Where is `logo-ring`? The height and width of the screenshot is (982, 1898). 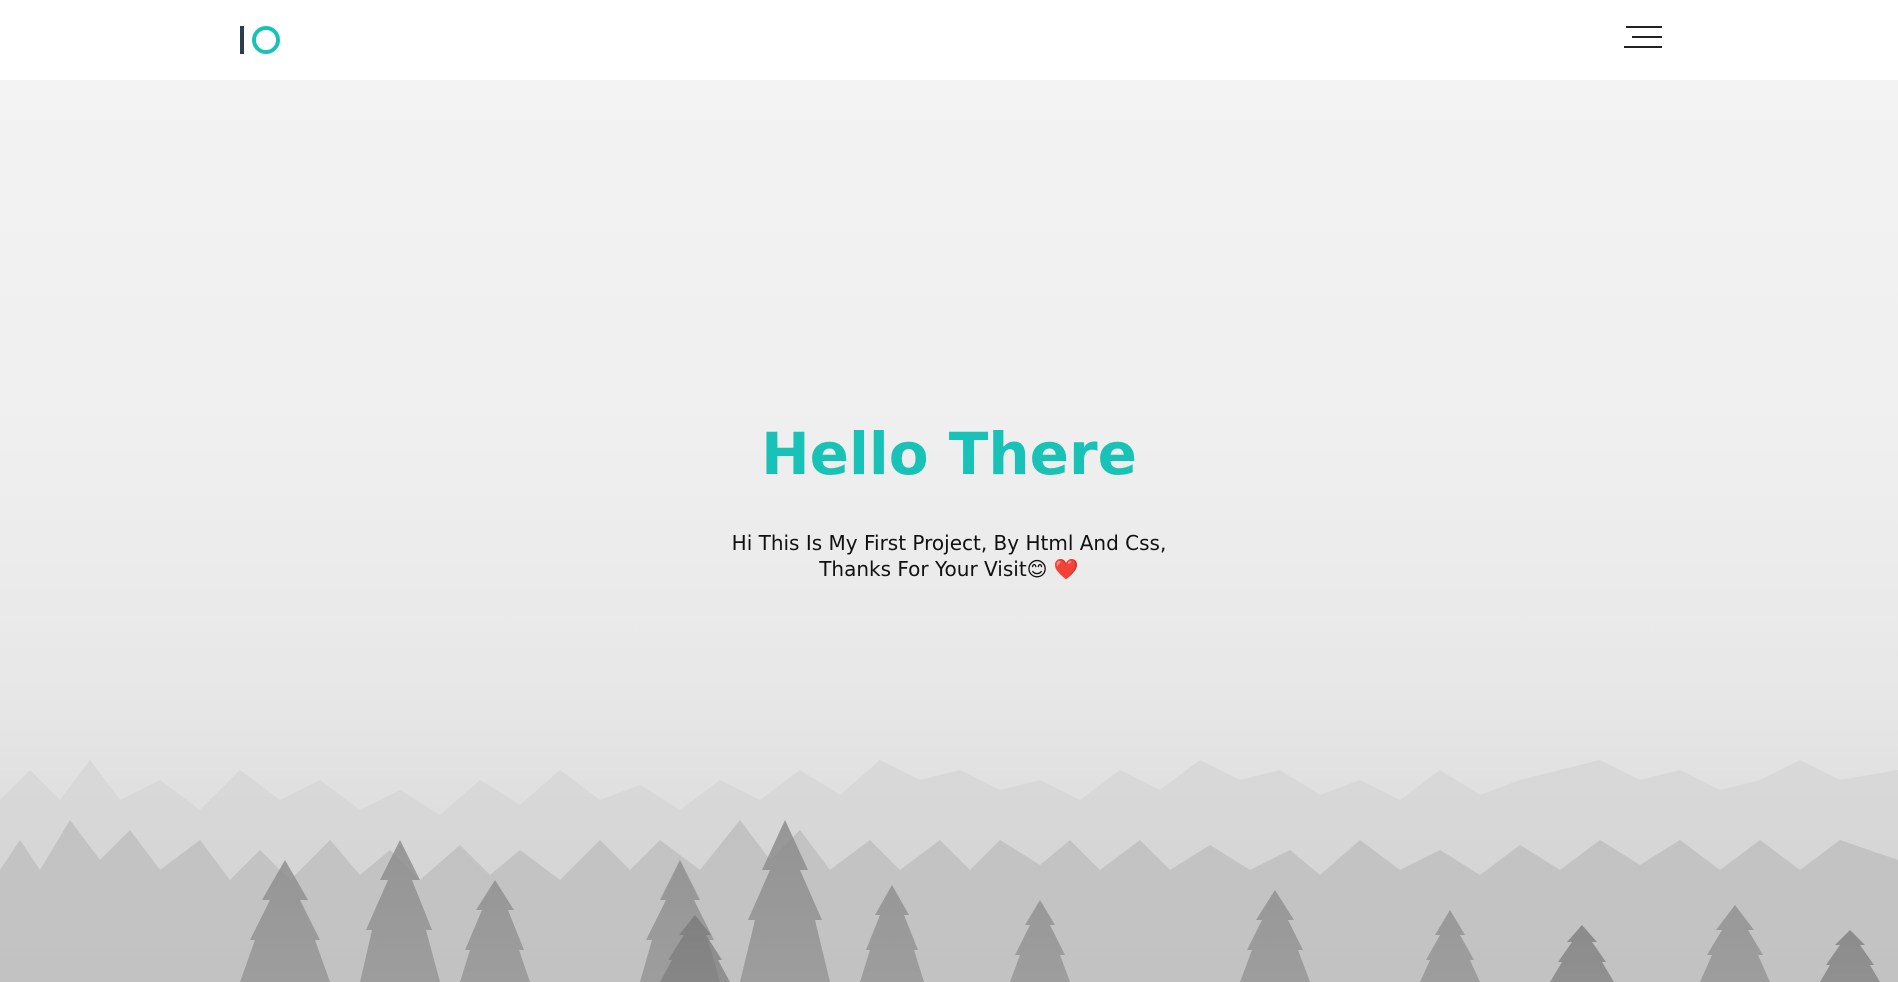
logo-ring is located at coordinates (266, 40).